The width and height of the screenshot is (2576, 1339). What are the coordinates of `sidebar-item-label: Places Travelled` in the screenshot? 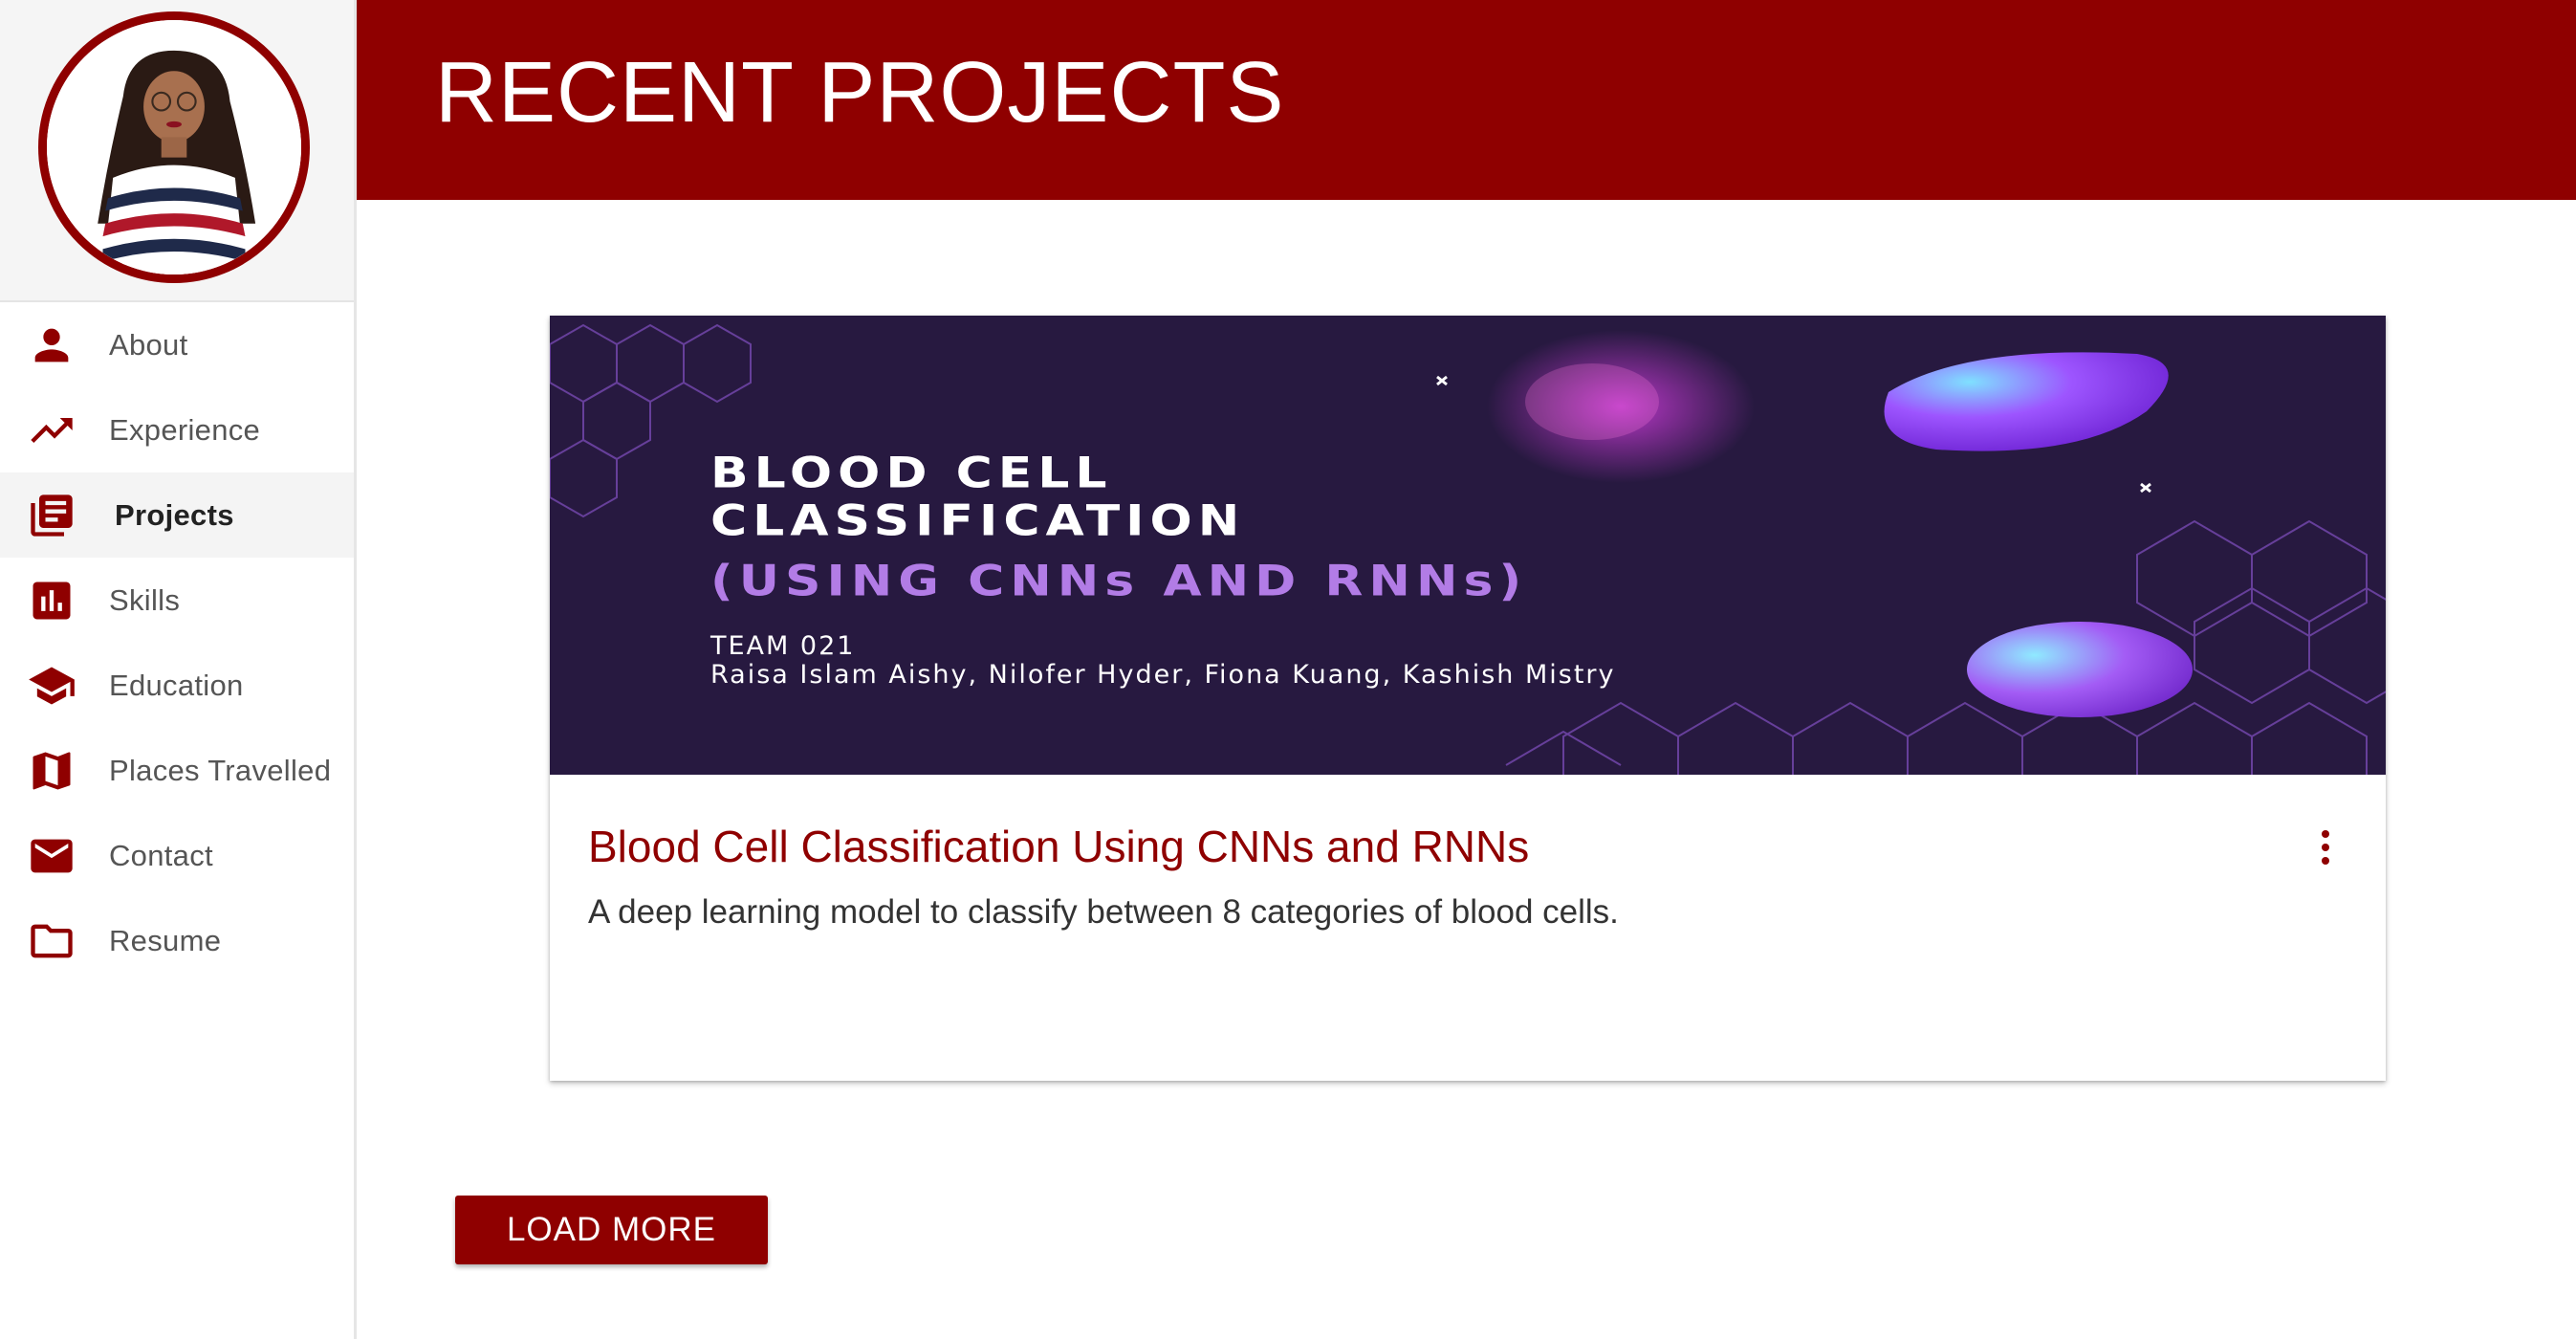 It's located at (220, 770).